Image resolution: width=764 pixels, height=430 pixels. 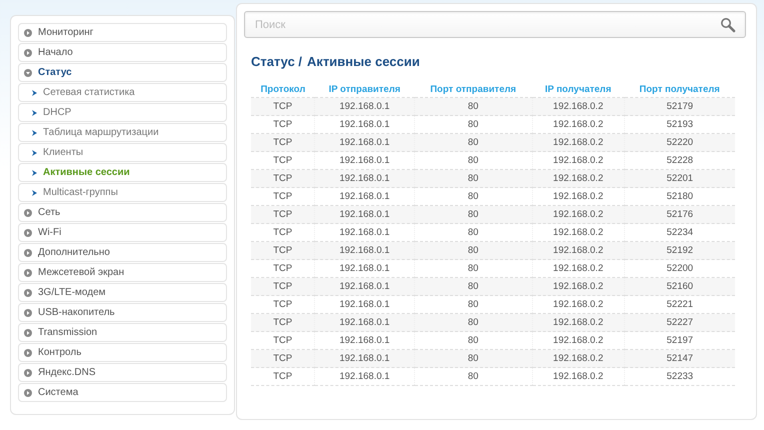 What do you see at coordinates (122, 52) in the screenshot?
I see `sidebar-item: Начало` at bounding box center [122, 52].